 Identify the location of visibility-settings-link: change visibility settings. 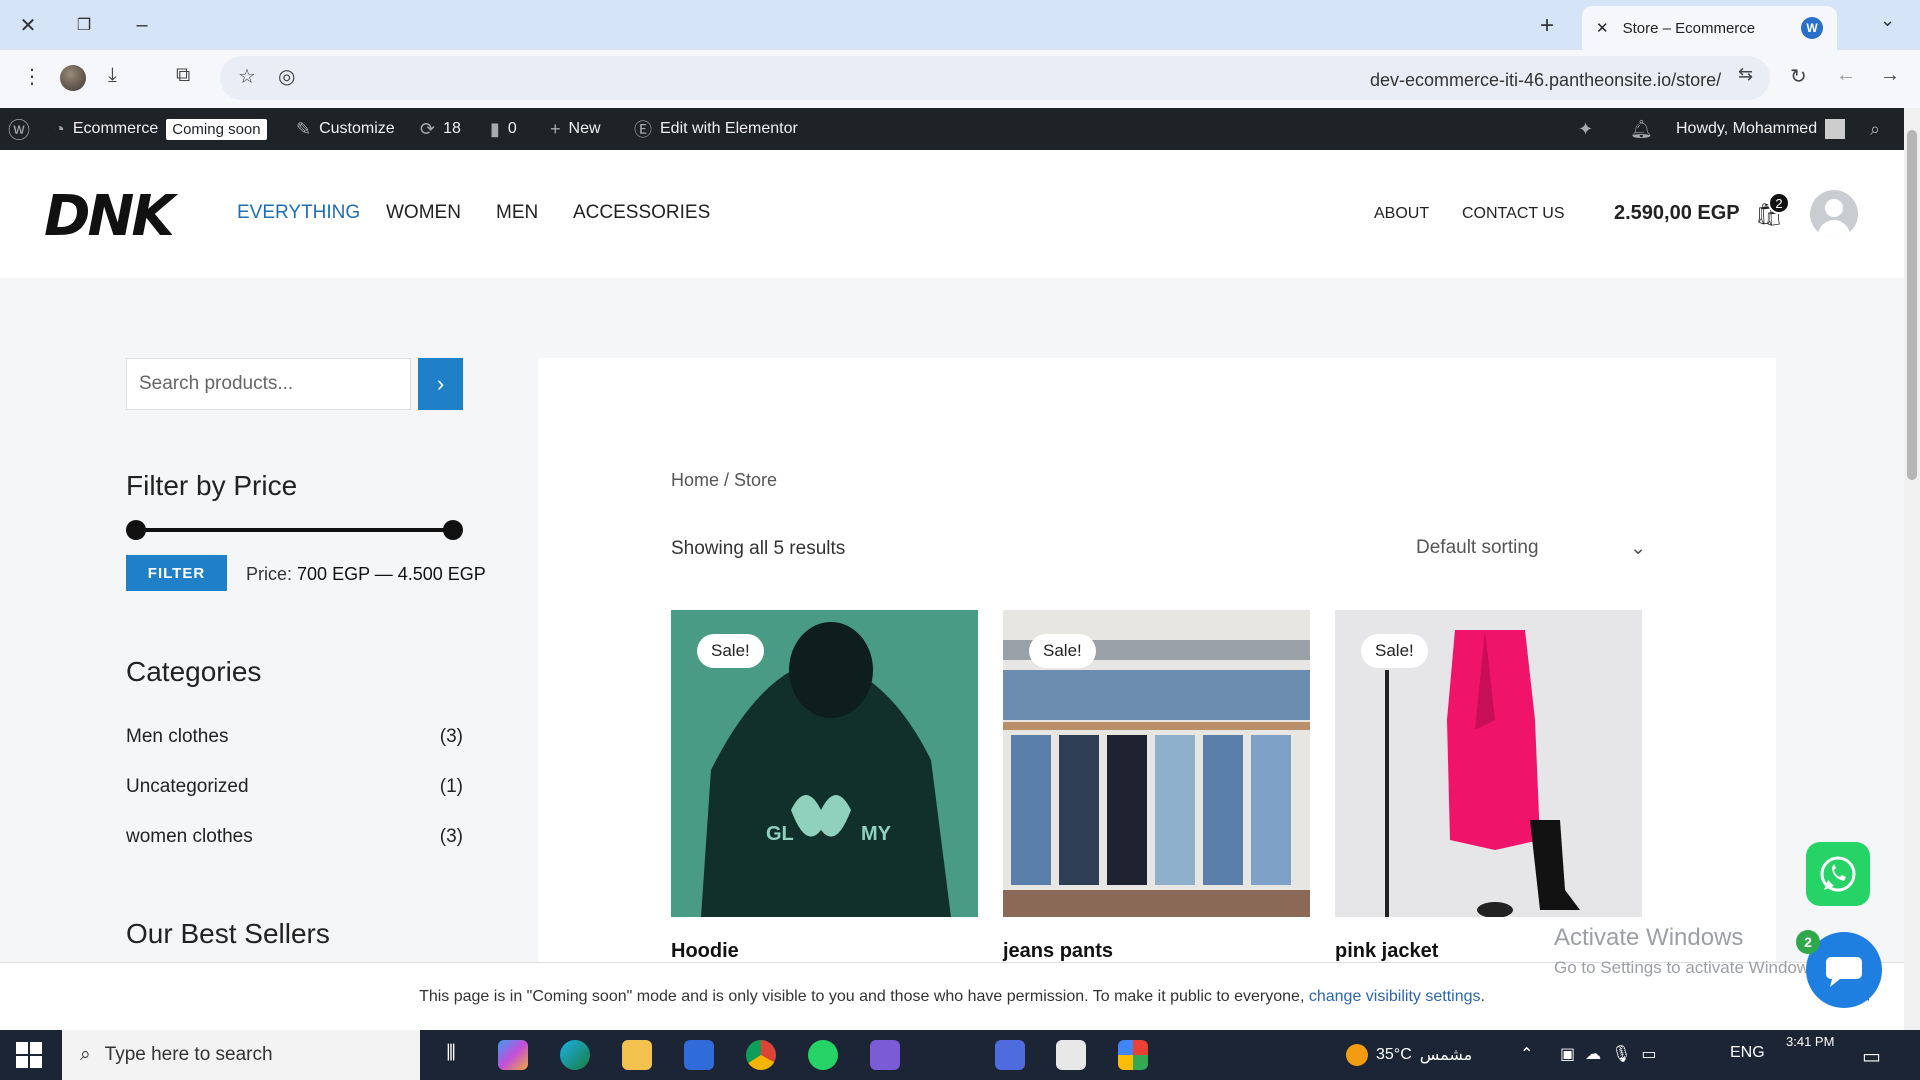
(1395, 997).